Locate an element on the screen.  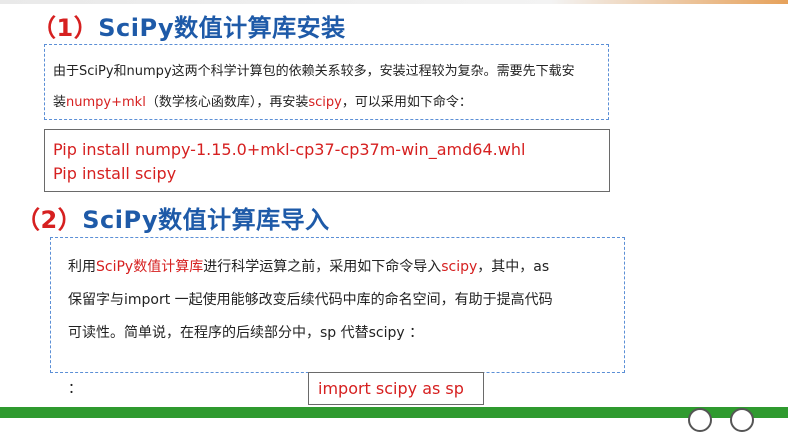
section-2-heading-number: （2） is located at coordinates (49, 220).